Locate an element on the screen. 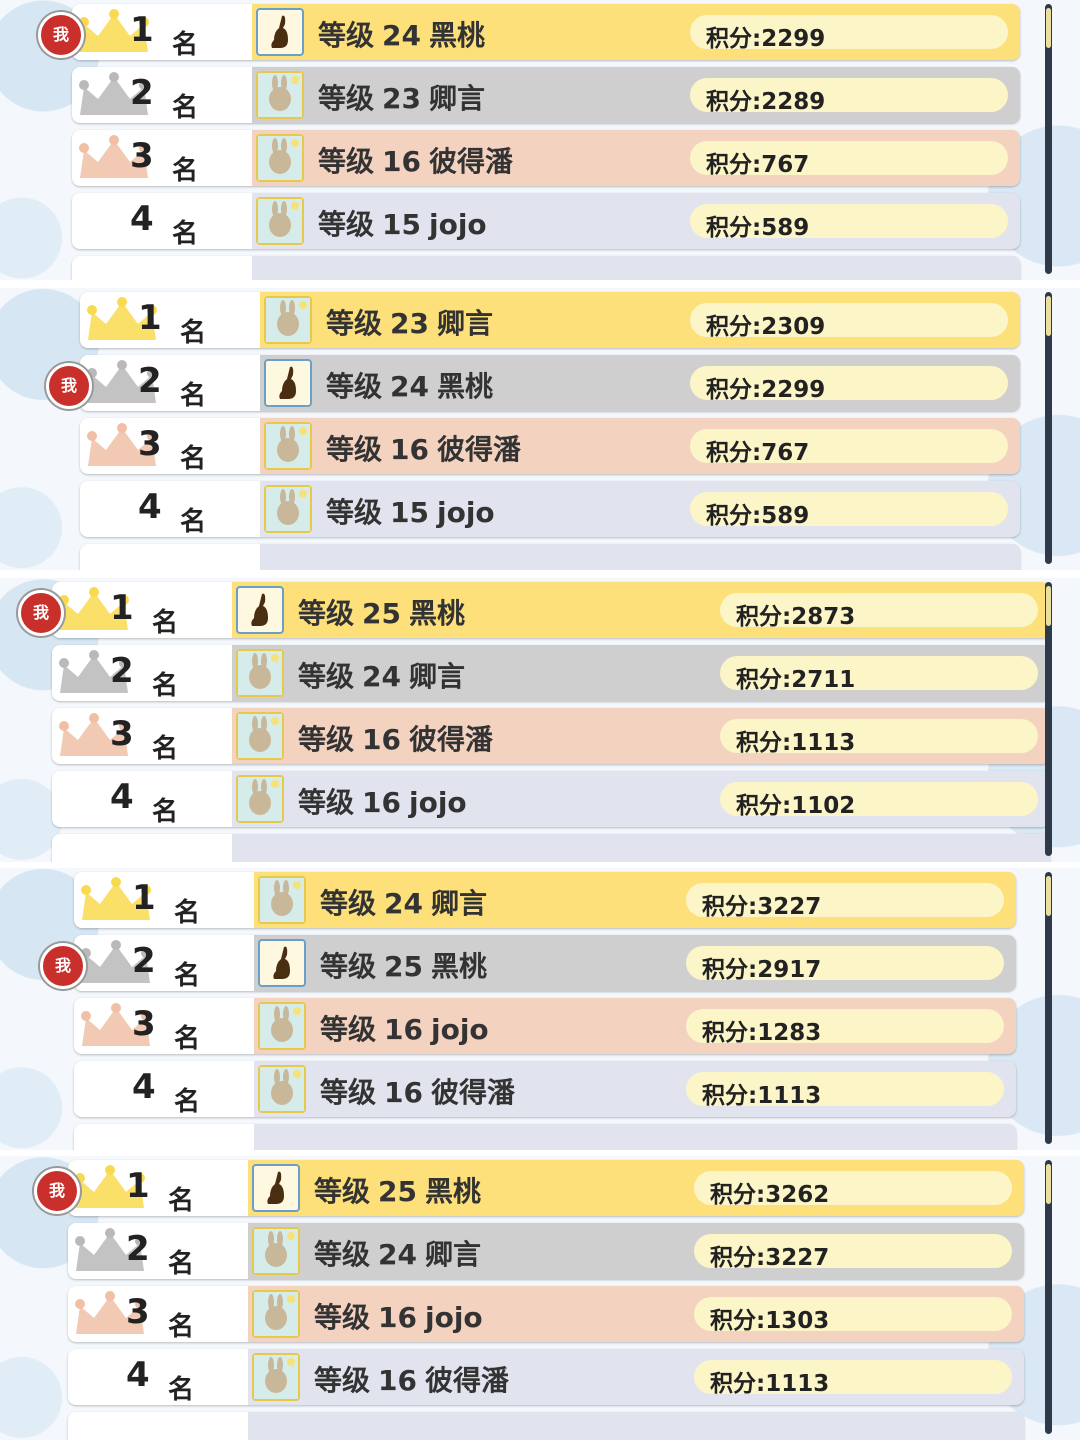  score-pill: 积分:767 is located at coordinates (849, 159).